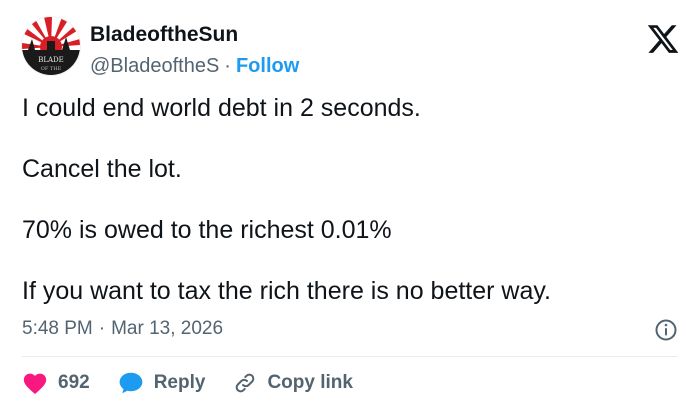  I want to click on copy-link-label: Copy link, so click(310, 382).